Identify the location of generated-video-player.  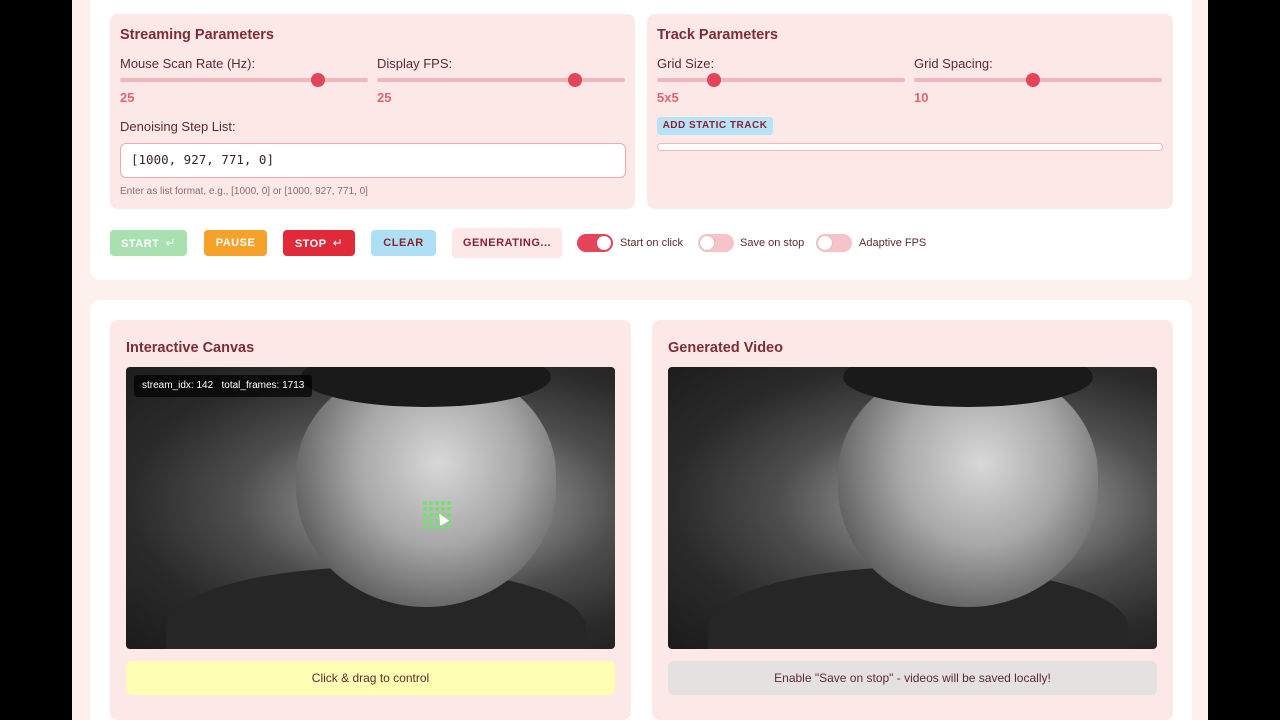
(912, 508).